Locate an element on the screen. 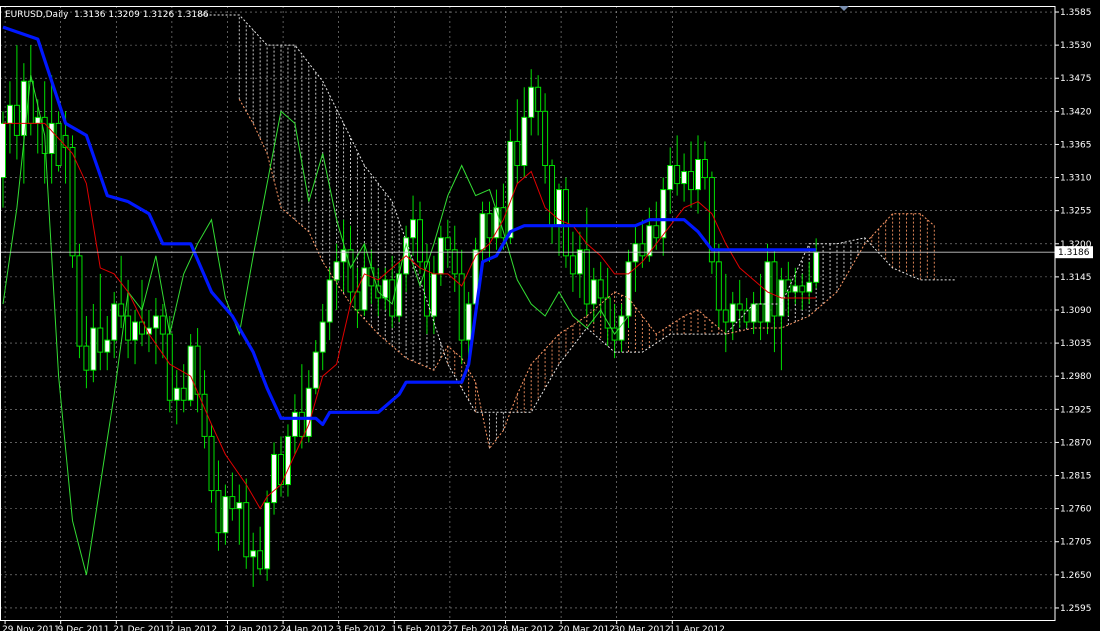  y-tick-label: 1.2595 is located at coordinates (1076, 609).